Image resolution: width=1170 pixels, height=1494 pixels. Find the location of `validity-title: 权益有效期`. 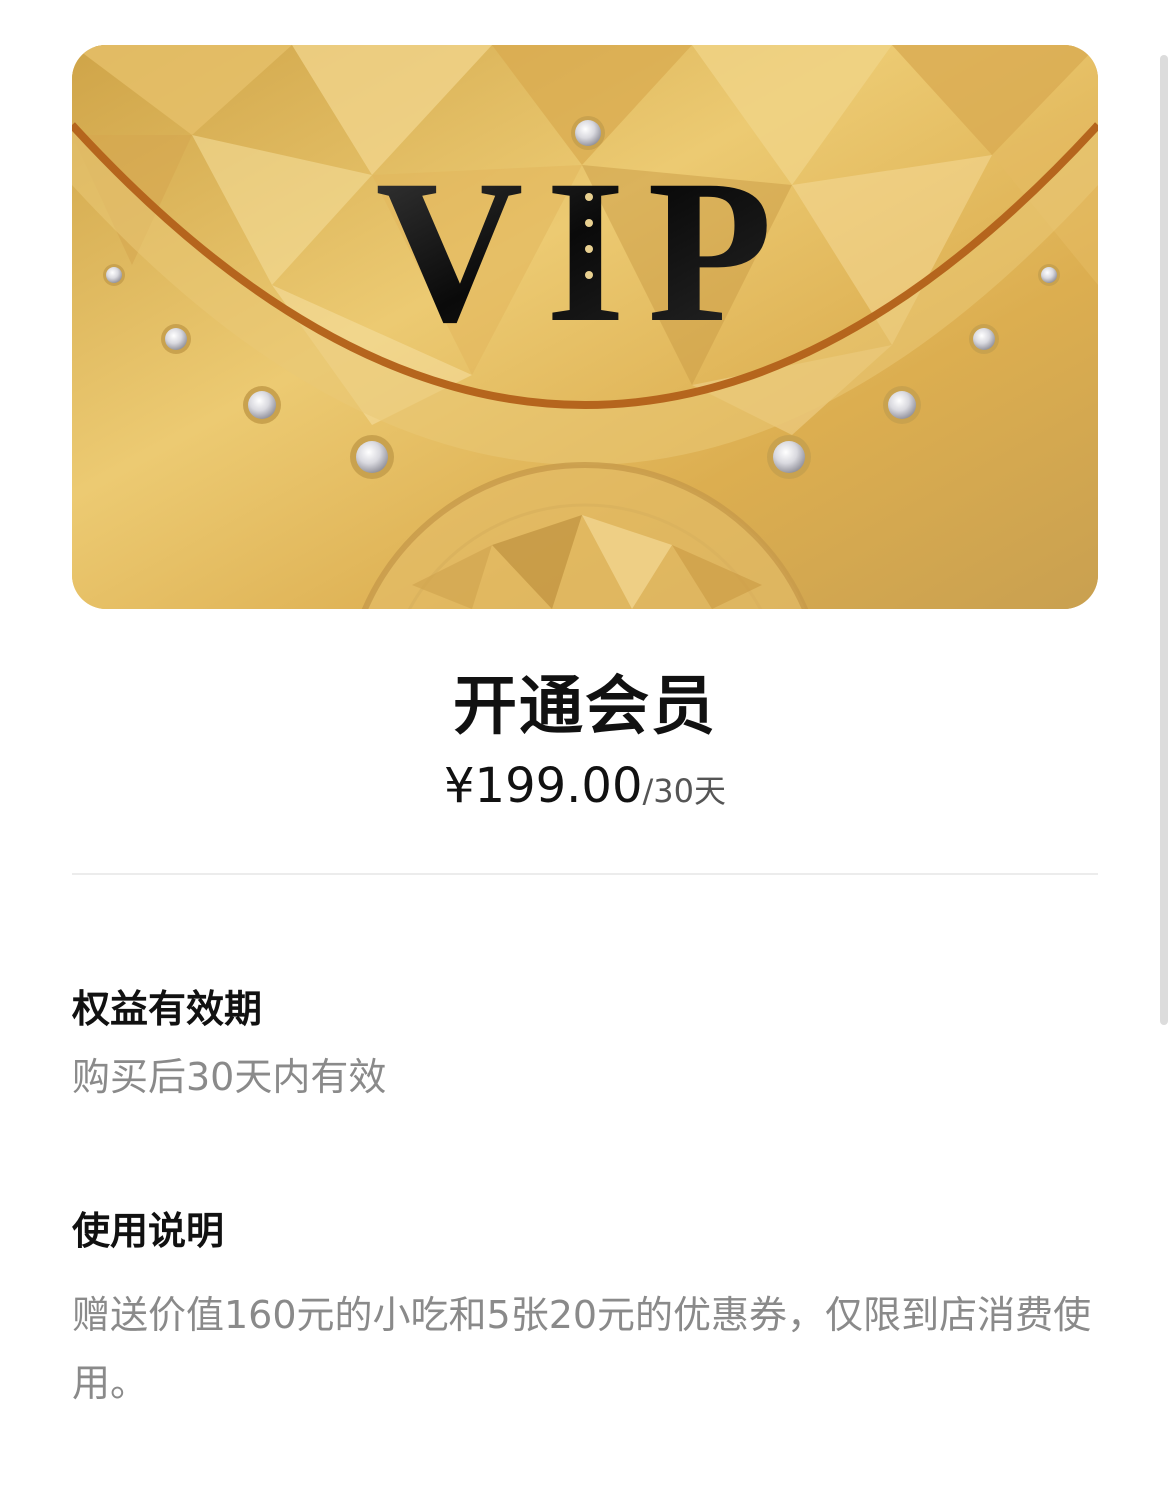

validity-title: 权益有效期 is located at coordinates (167, 1009).